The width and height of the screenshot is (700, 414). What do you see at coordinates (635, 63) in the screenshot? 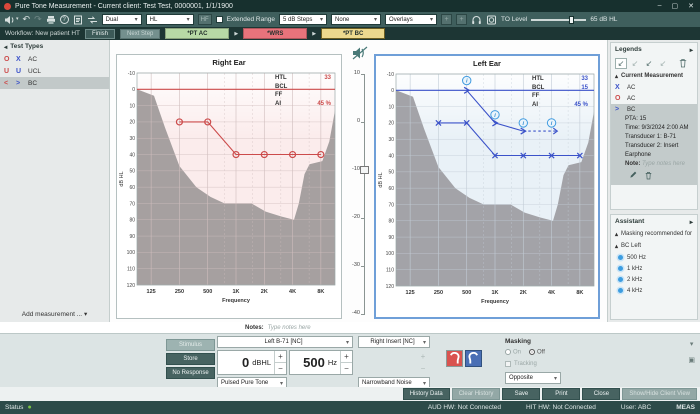
I see `legend-style-button-2: ↙` at bounding box center [635, 63].